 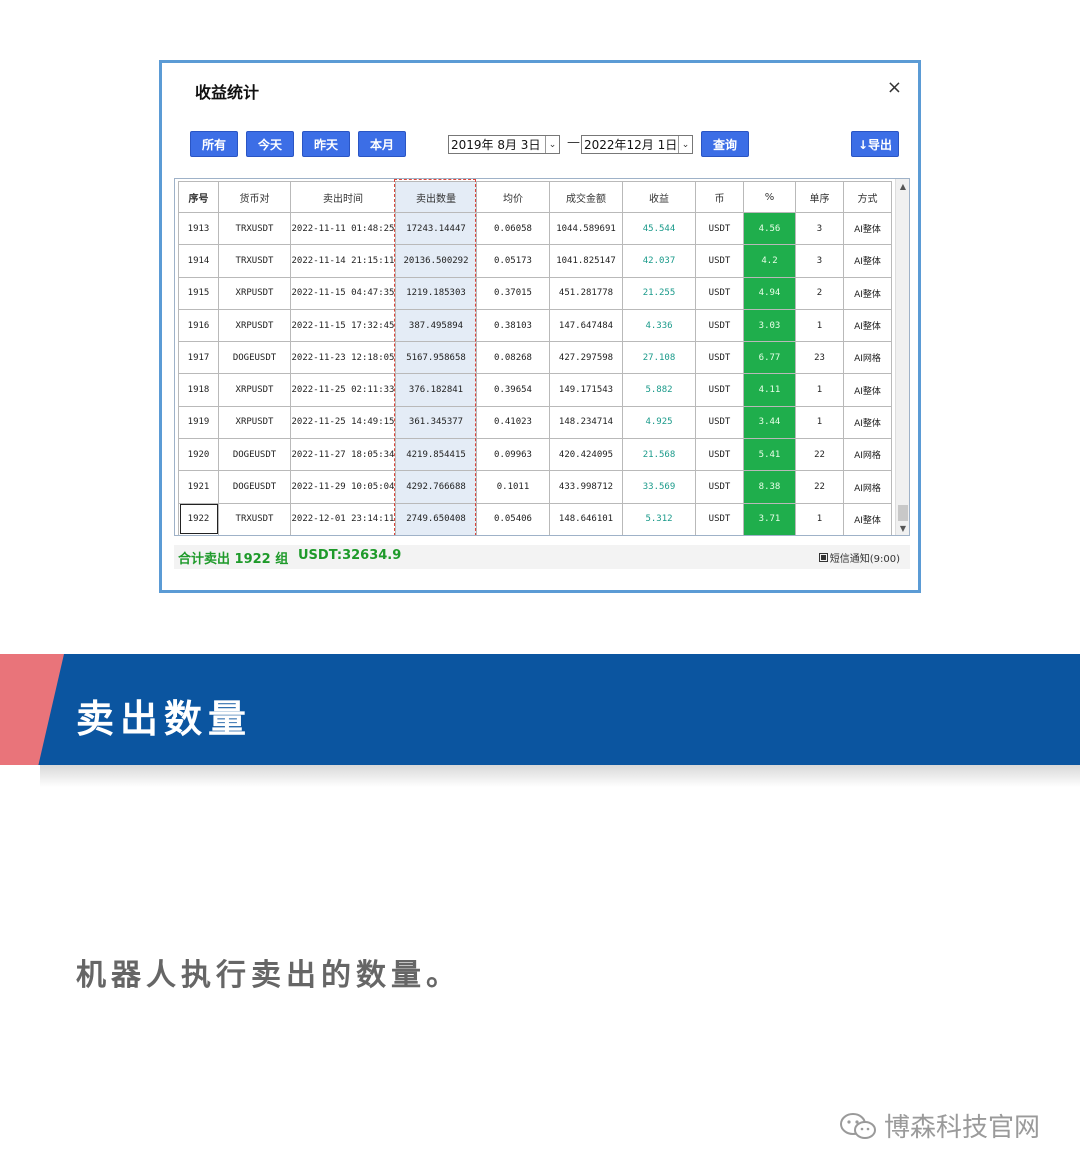 I want to click on cell-amount: 427.297598, so click(x=586, y=358).